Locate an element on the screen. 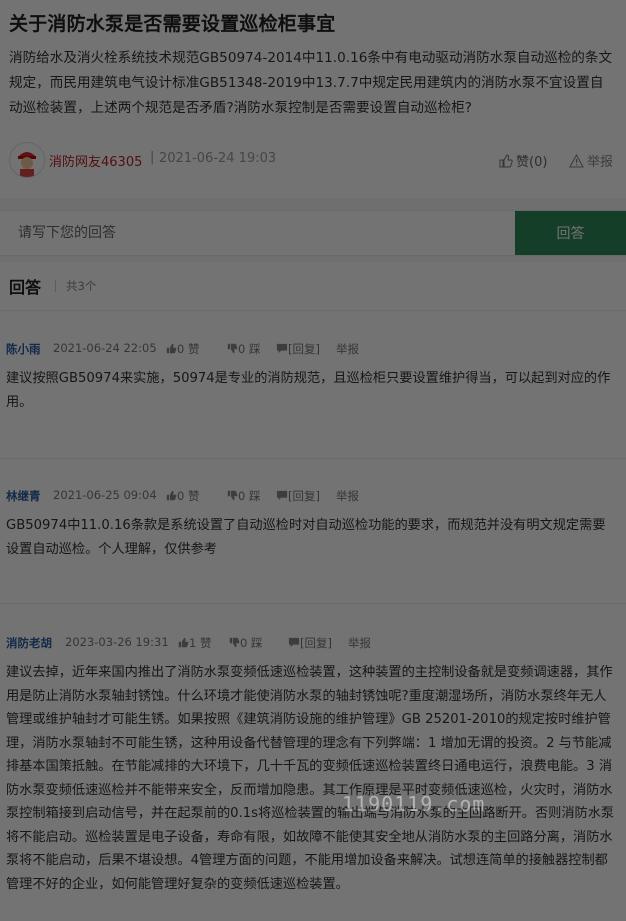  answer-date: 2021-06-25 09:04 is located at coordinates (105, 495).